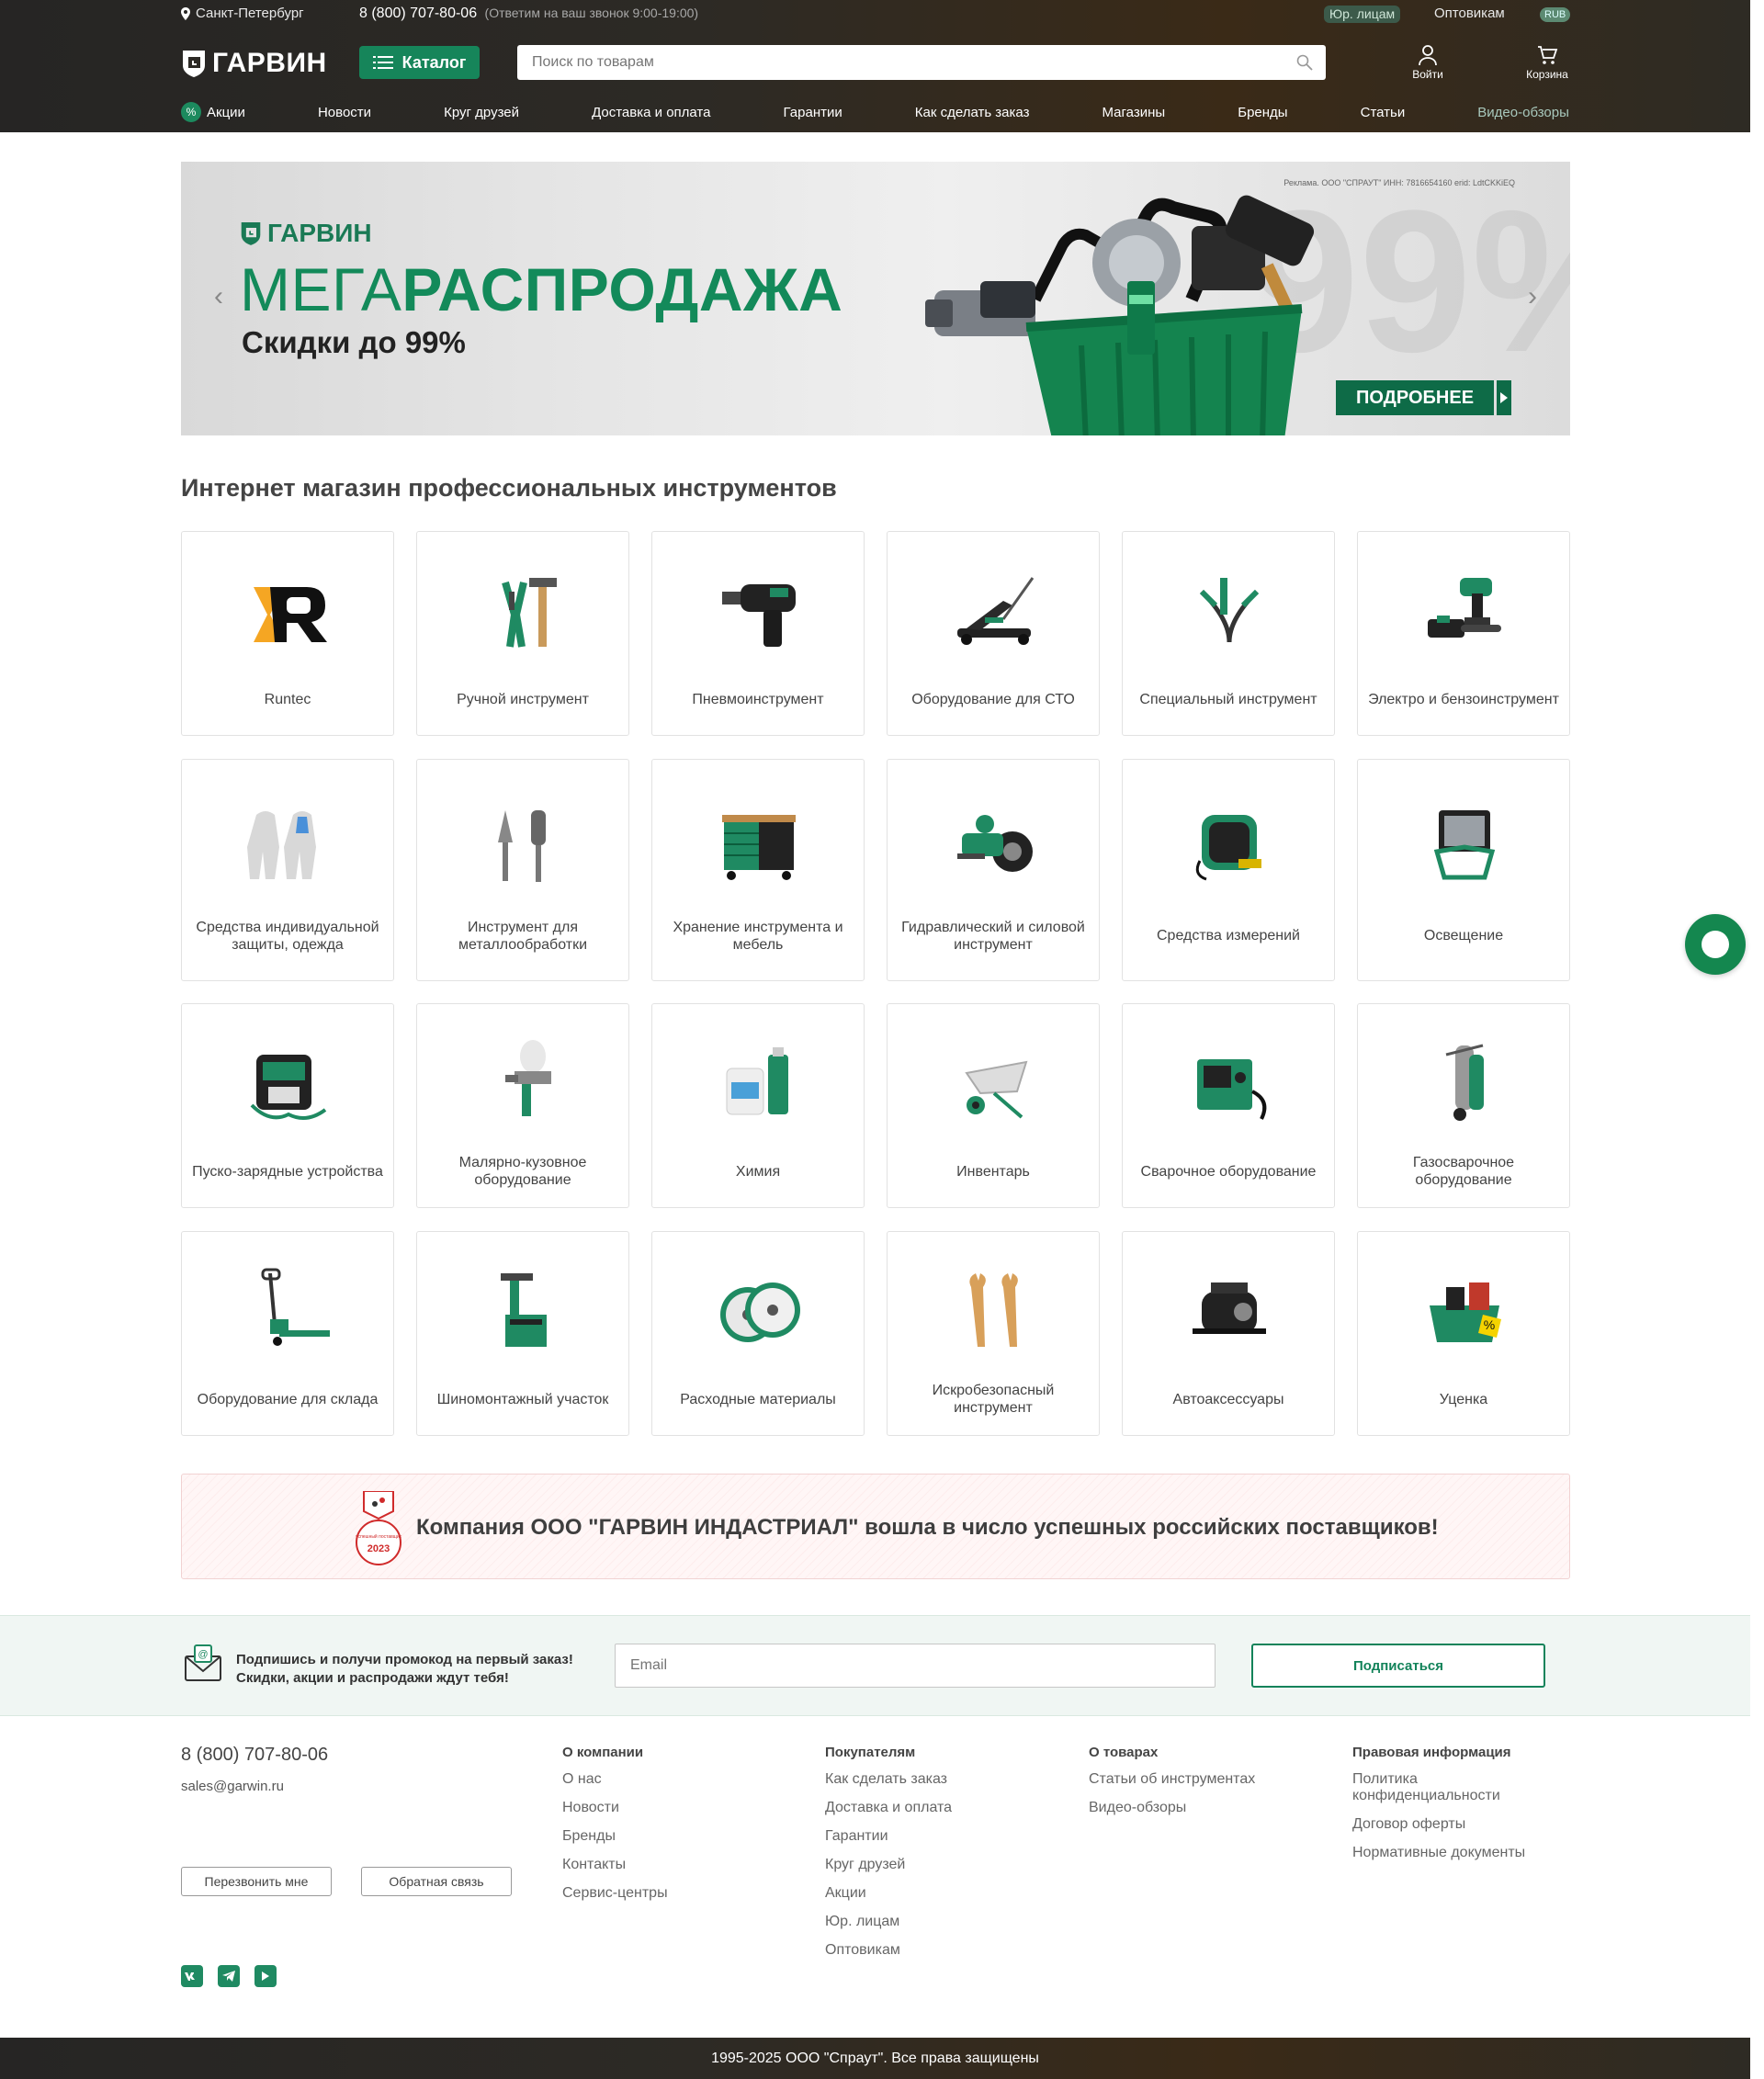 The height and width of the screenshot is (2079, 1764). Describe the element at coordinates (1424, 397) in the screenshot. I see `banner-more-button: ПОДРОБНЕЕ` at that location.